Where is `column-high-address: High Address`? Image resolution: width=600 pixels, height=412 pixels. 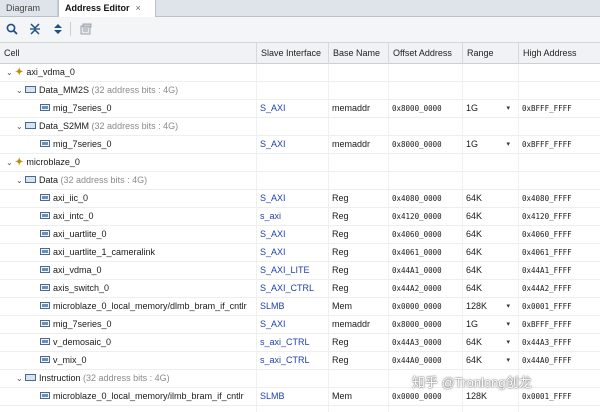
column-high-address: High Address is located at coordinates (559, 53).